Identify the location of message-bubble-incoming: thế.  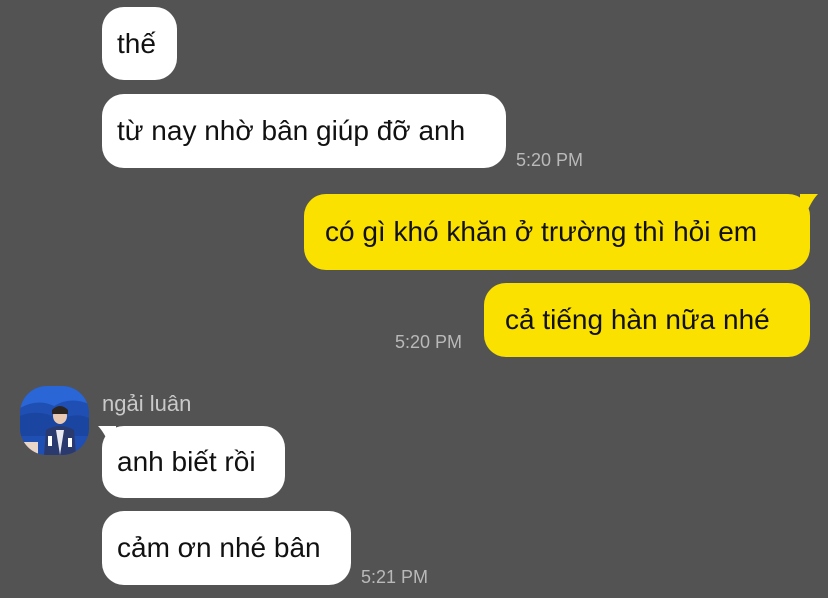
(139, 43).